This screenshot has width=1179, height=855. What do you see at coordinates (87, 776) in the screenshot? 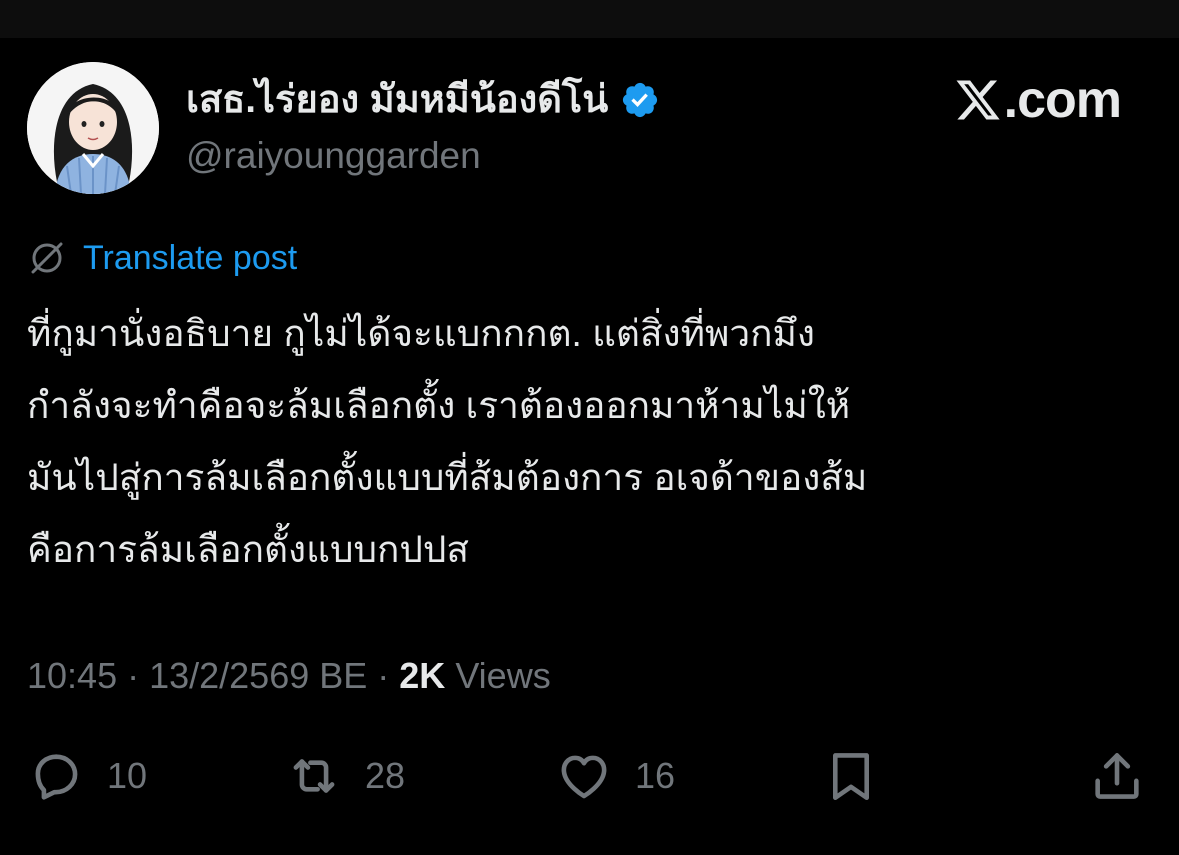
I see `reply-button: 10` at bounding box center [87, 776].